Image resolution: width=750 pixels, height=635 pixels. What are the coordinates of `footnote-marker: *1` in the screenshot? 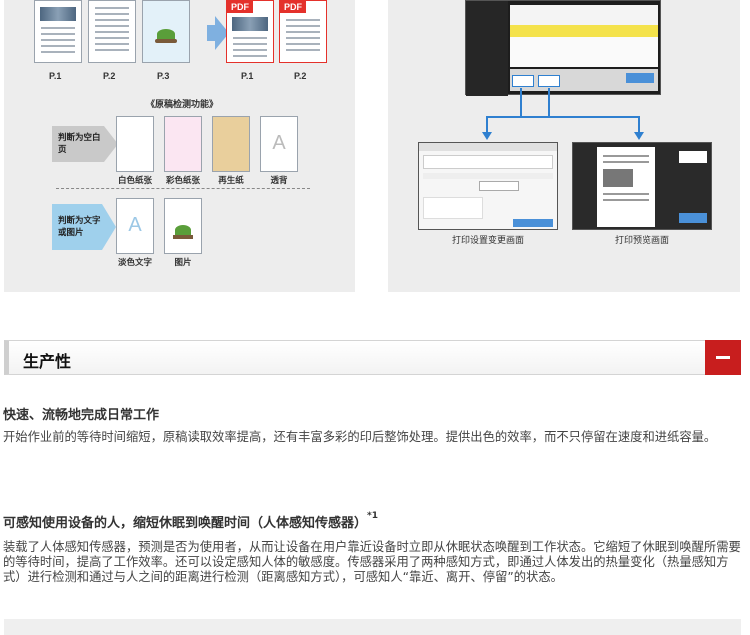 It's located at (372, 516).